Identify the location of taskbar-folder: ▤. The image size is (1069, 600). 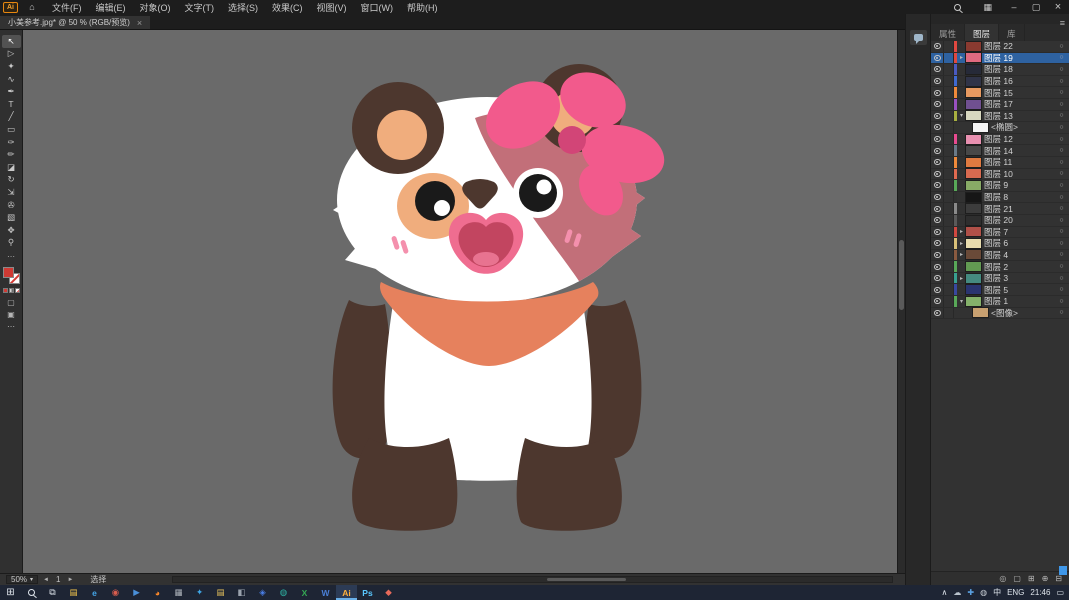
(220, 592).